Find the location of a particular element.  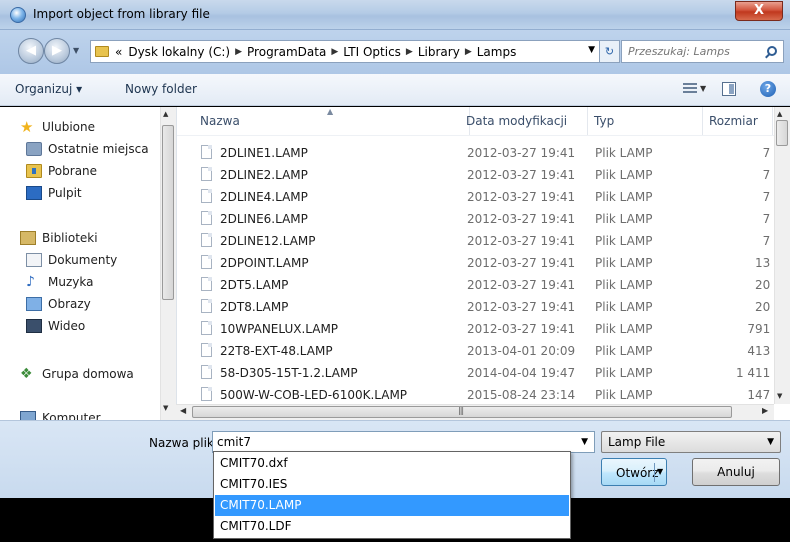

nav-item-music: ♪ Muzyka is located at coordinates (59, 282).